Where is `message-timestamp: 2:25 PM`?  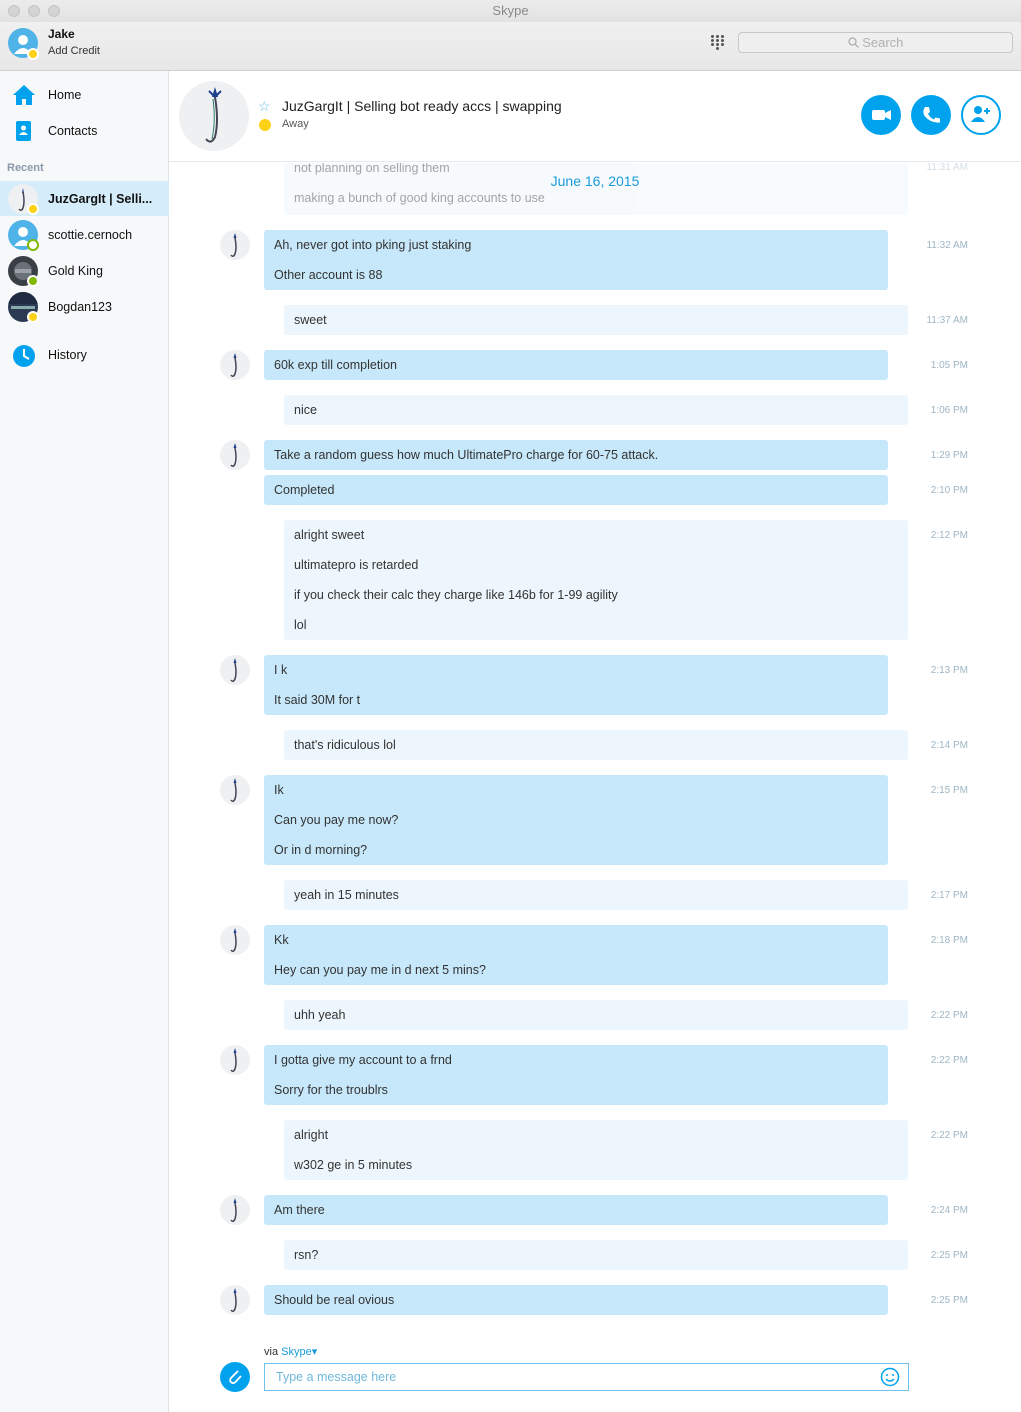
message-timestamp: 2:25 PM is located at coordinates (949, 1255).